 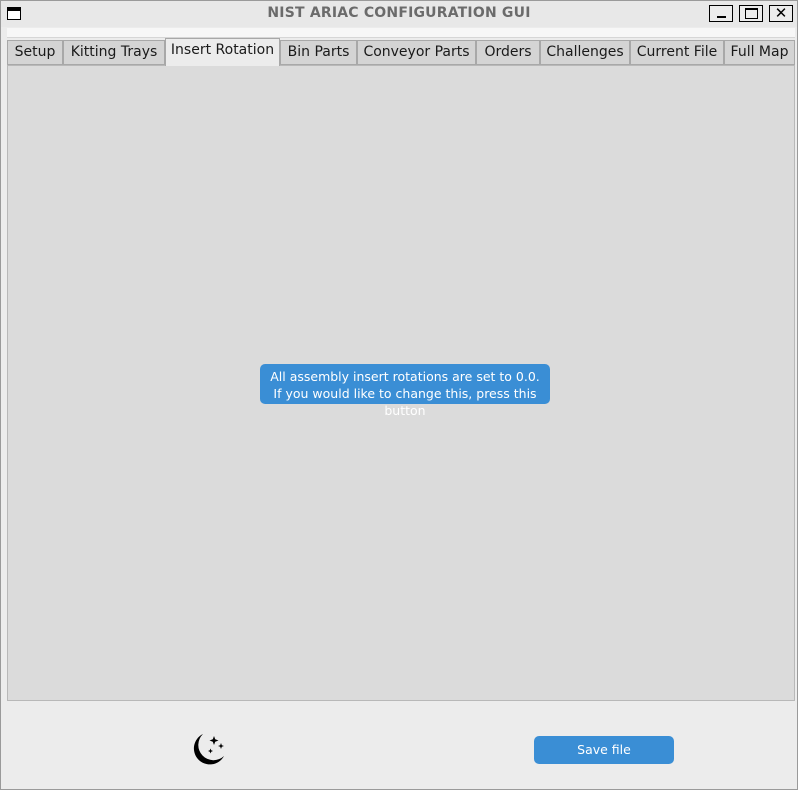 I want to click on bottom-bar: Save file, so click(x=401, y=745).